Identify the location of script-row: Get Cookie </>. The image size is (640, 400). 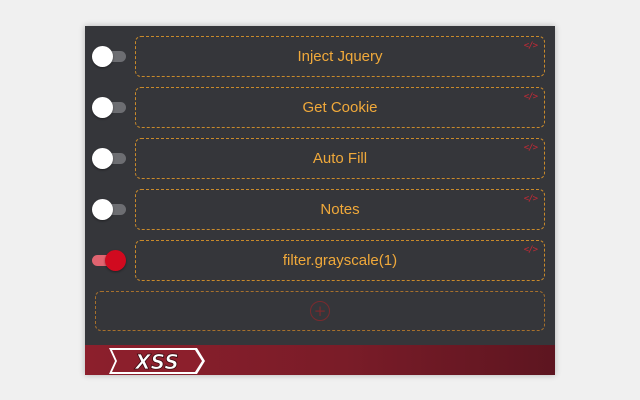
(320, 107).